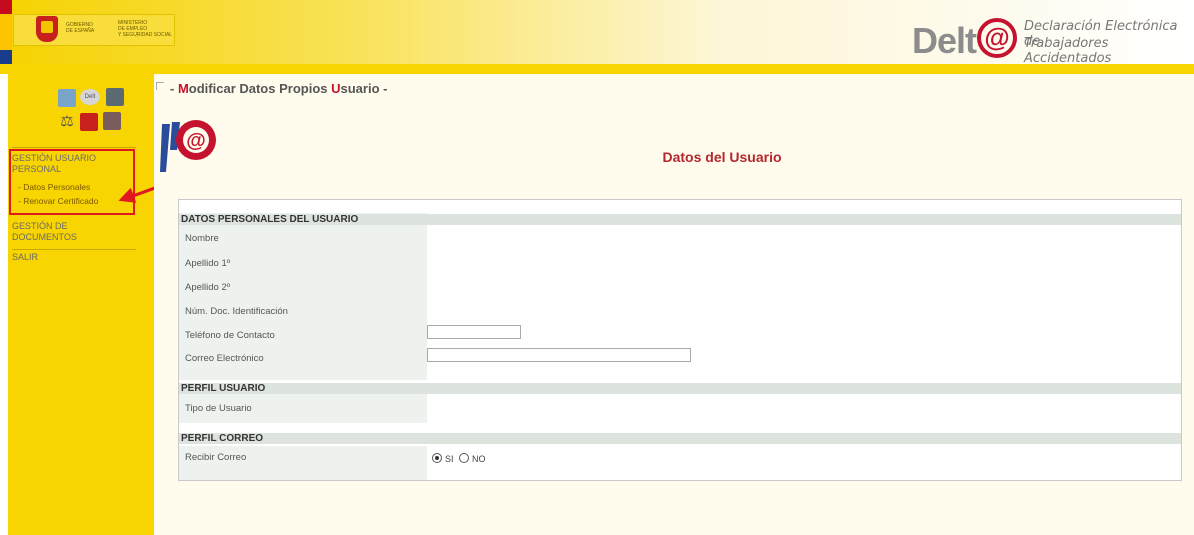 This screenshot has height=535, width=1194. What do you see at coordinates (218, 408) in the screenshot?
I see `label-tipo-usuario: Tipo de Usuario` at bounding box center [218, 408].